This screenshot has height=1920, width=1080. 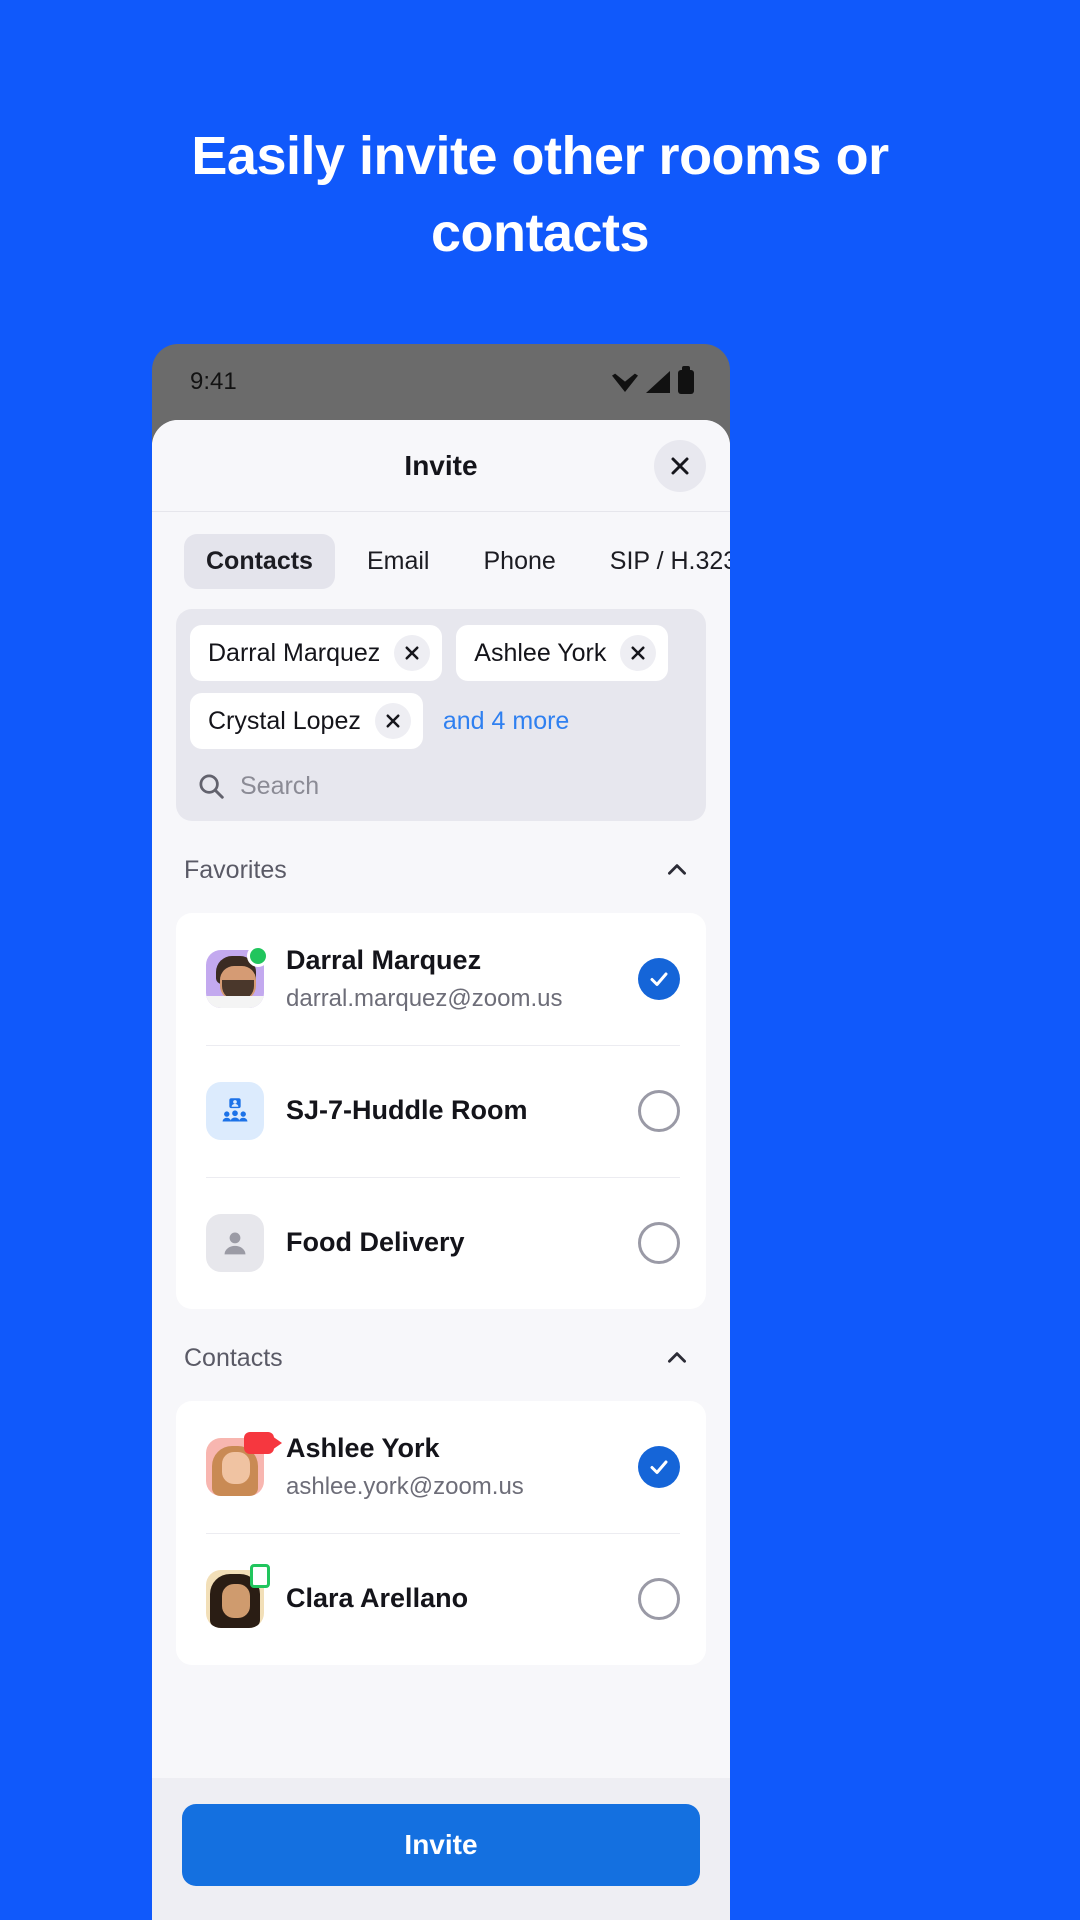 What do you see at coordinates (363, 1448) in the screenshot?
I see `list-item-name: Ashlee York` at bounding box center [363, 1448].